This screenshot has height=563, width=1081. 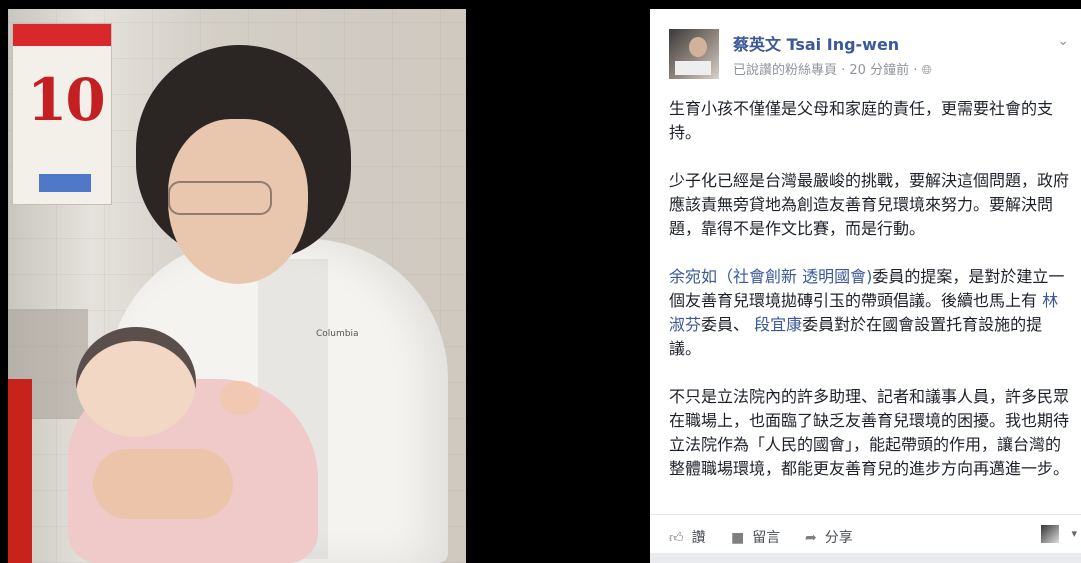 I want to click on calendar-header, so click(x=62, y=35).